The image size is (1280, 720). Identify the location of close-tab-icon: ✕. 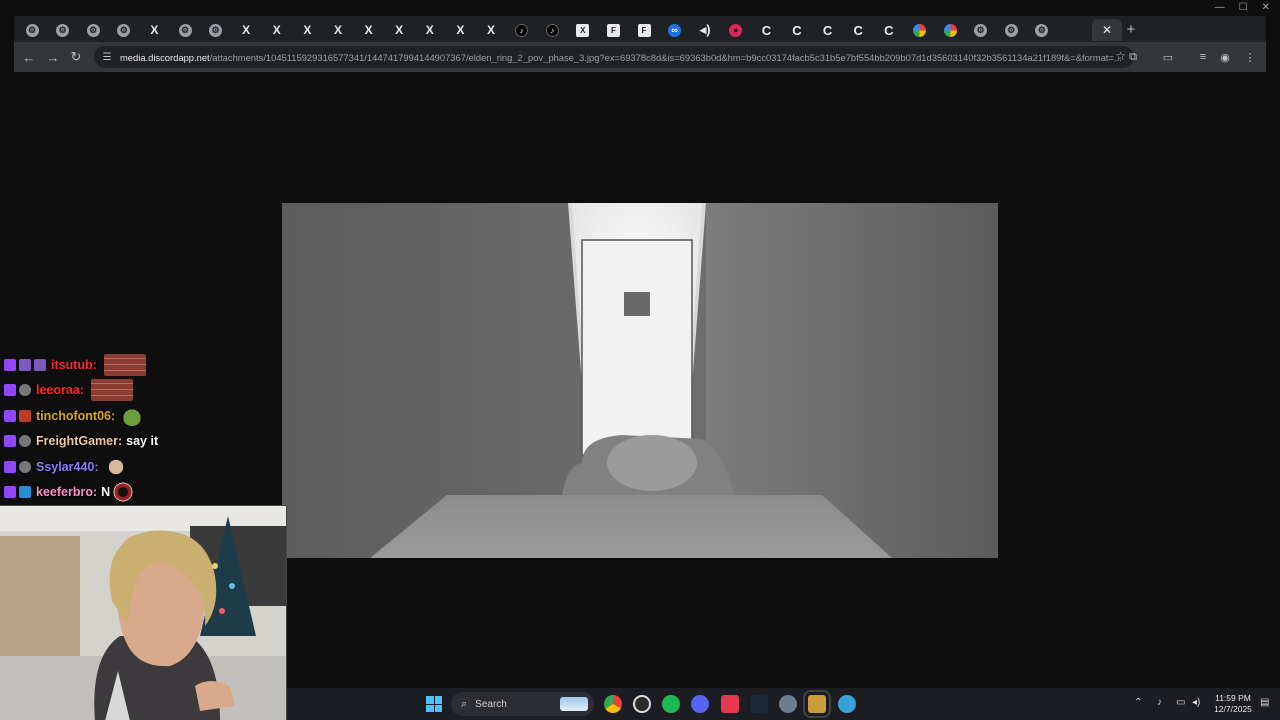
(1107, 30).